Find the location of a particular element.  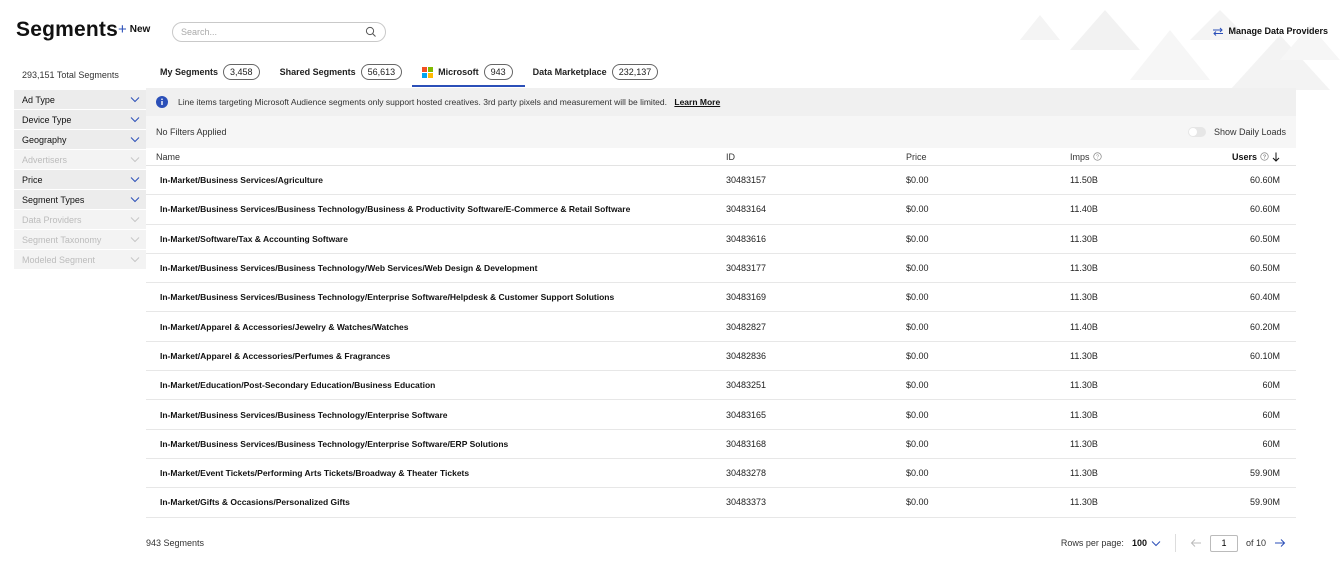

swap-arrows-icon is located at coordinates (1218, 31).